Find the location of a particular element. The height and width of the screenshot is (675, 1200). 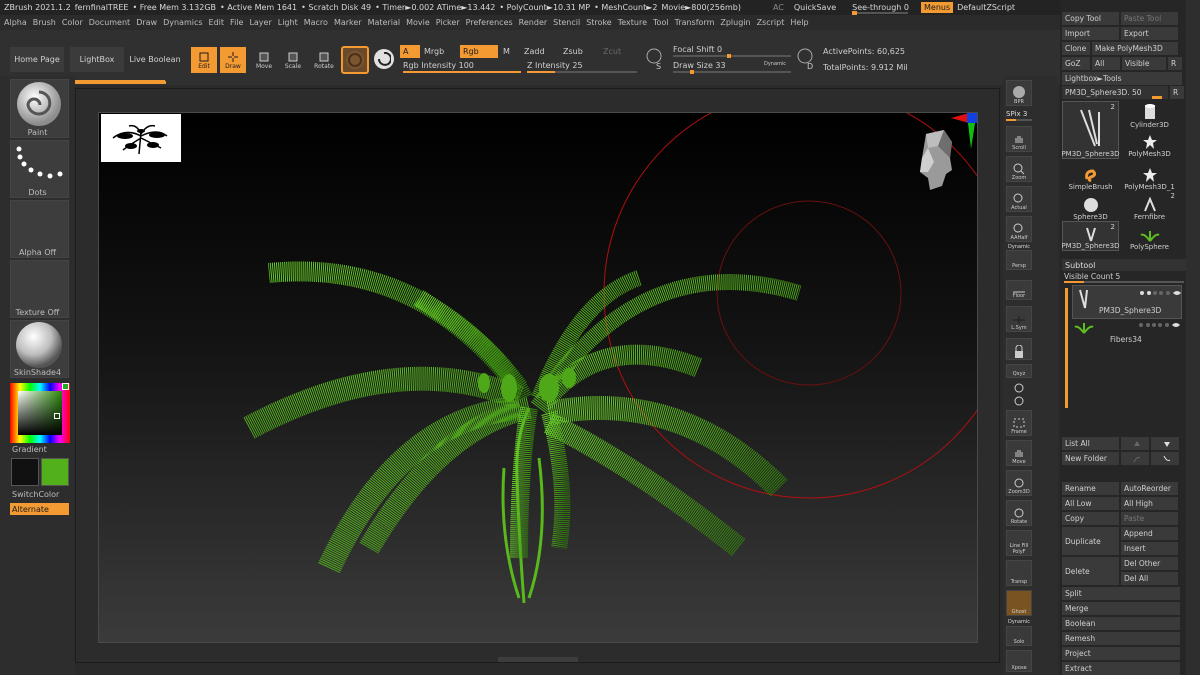

primary-color-swatch is located at coordinates (55, 472).